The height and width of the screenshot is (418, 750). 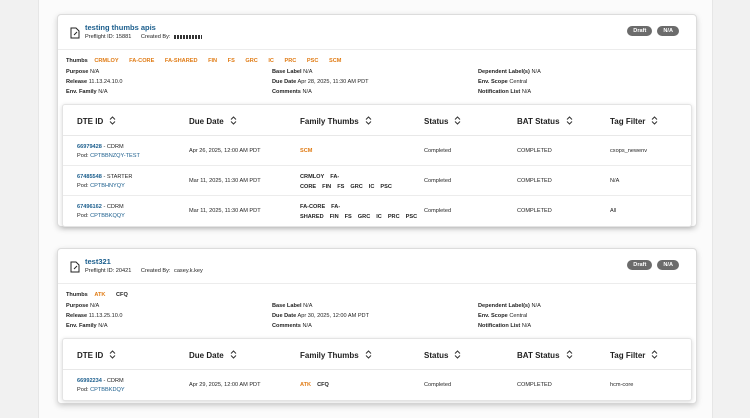 I want to click on thumb-tag: CFQ, so click(x=121, y=295).